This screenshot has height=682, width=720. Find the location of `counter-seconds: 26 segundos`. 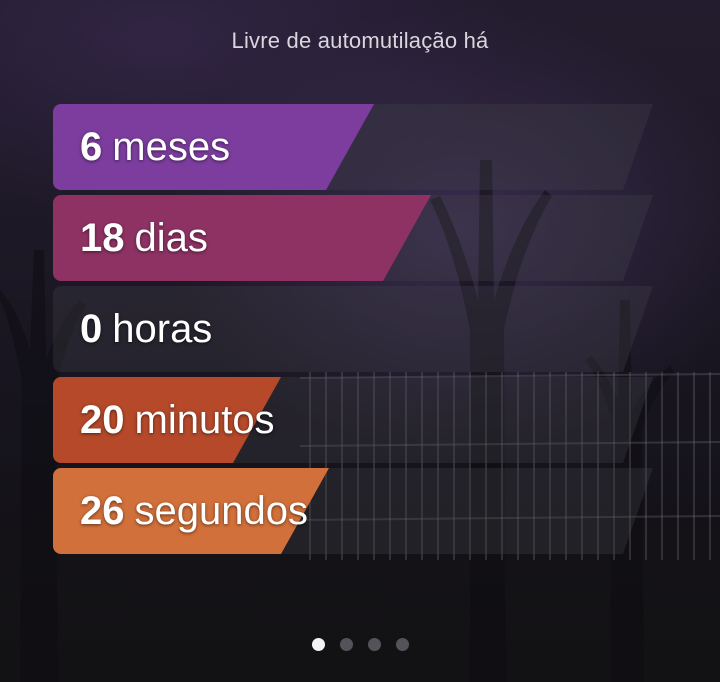

counter-seconds: 26 segundos is located at coordinates (353, 511).